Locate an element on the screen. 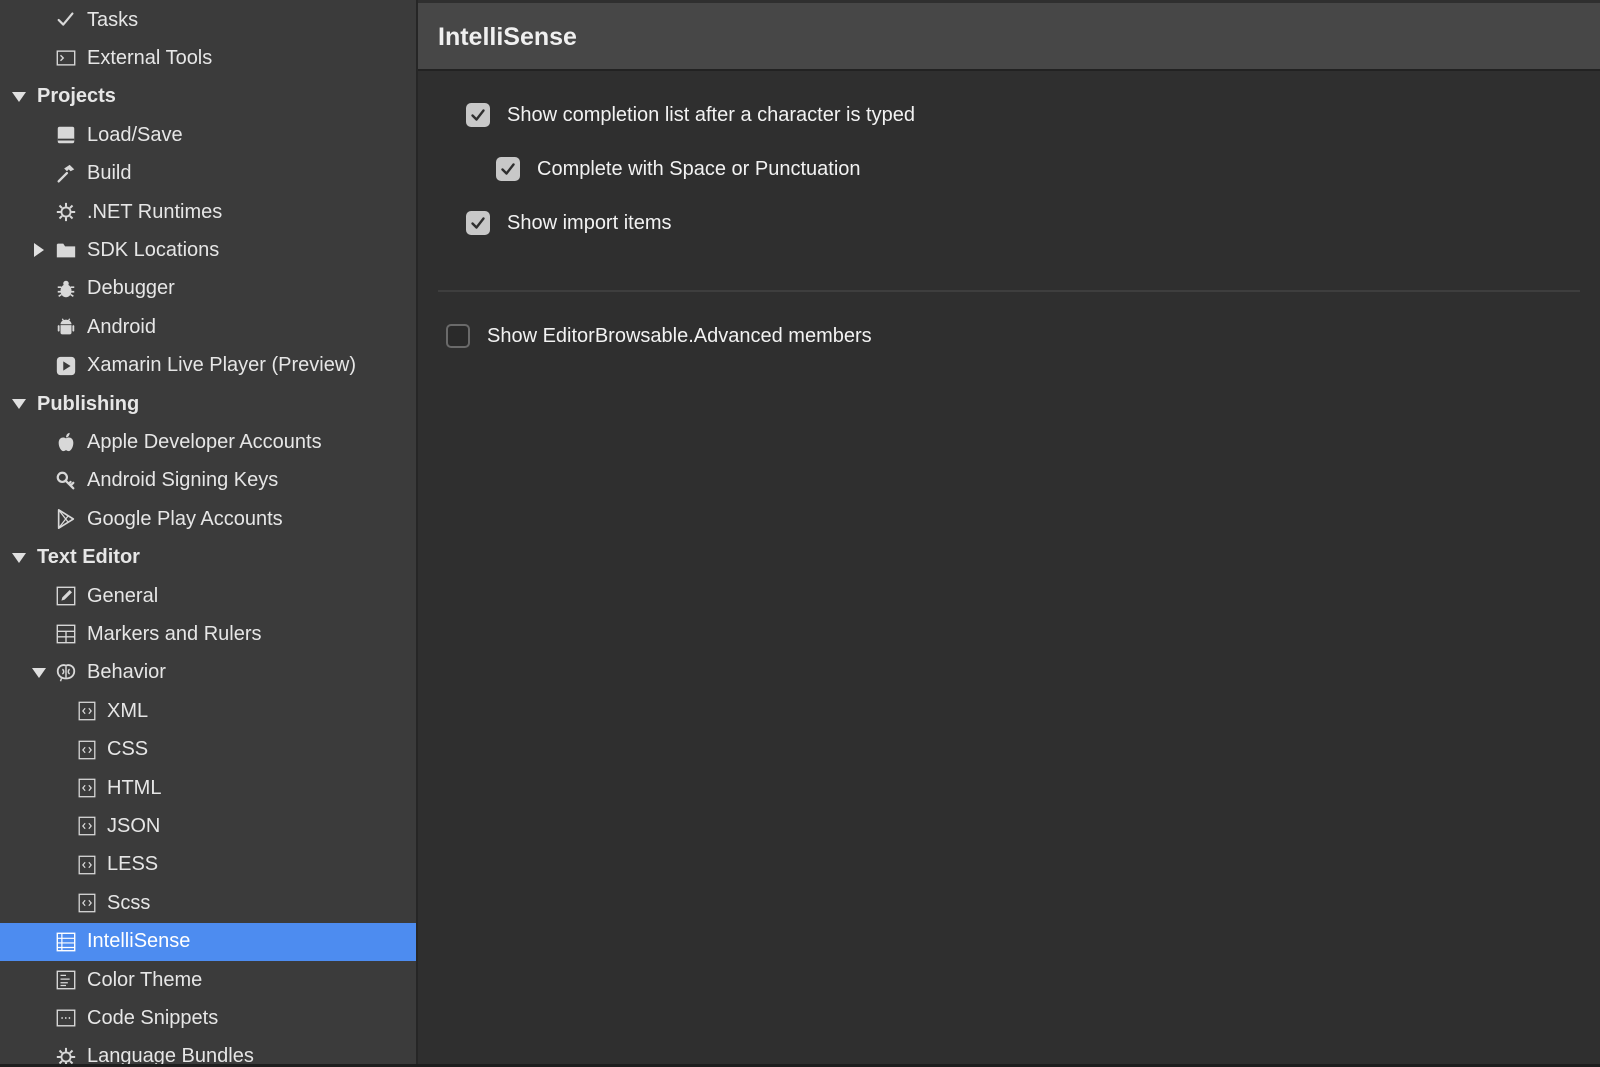 This screenshot has width=1600, height=1067. sidebar-item-code-snippets: Code Snippets is located at coordinates (208, 1018).